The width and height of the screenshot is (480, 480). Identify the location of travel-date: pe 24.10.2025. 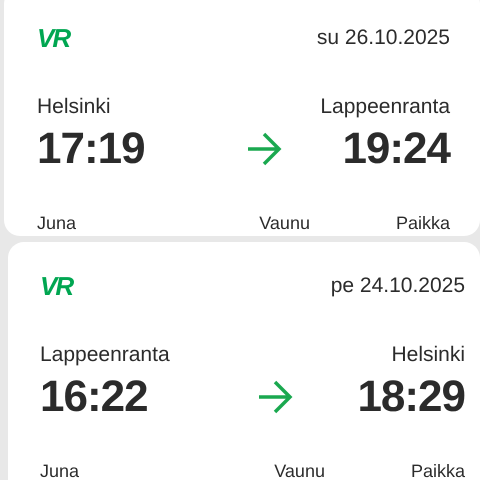
(397, 286).